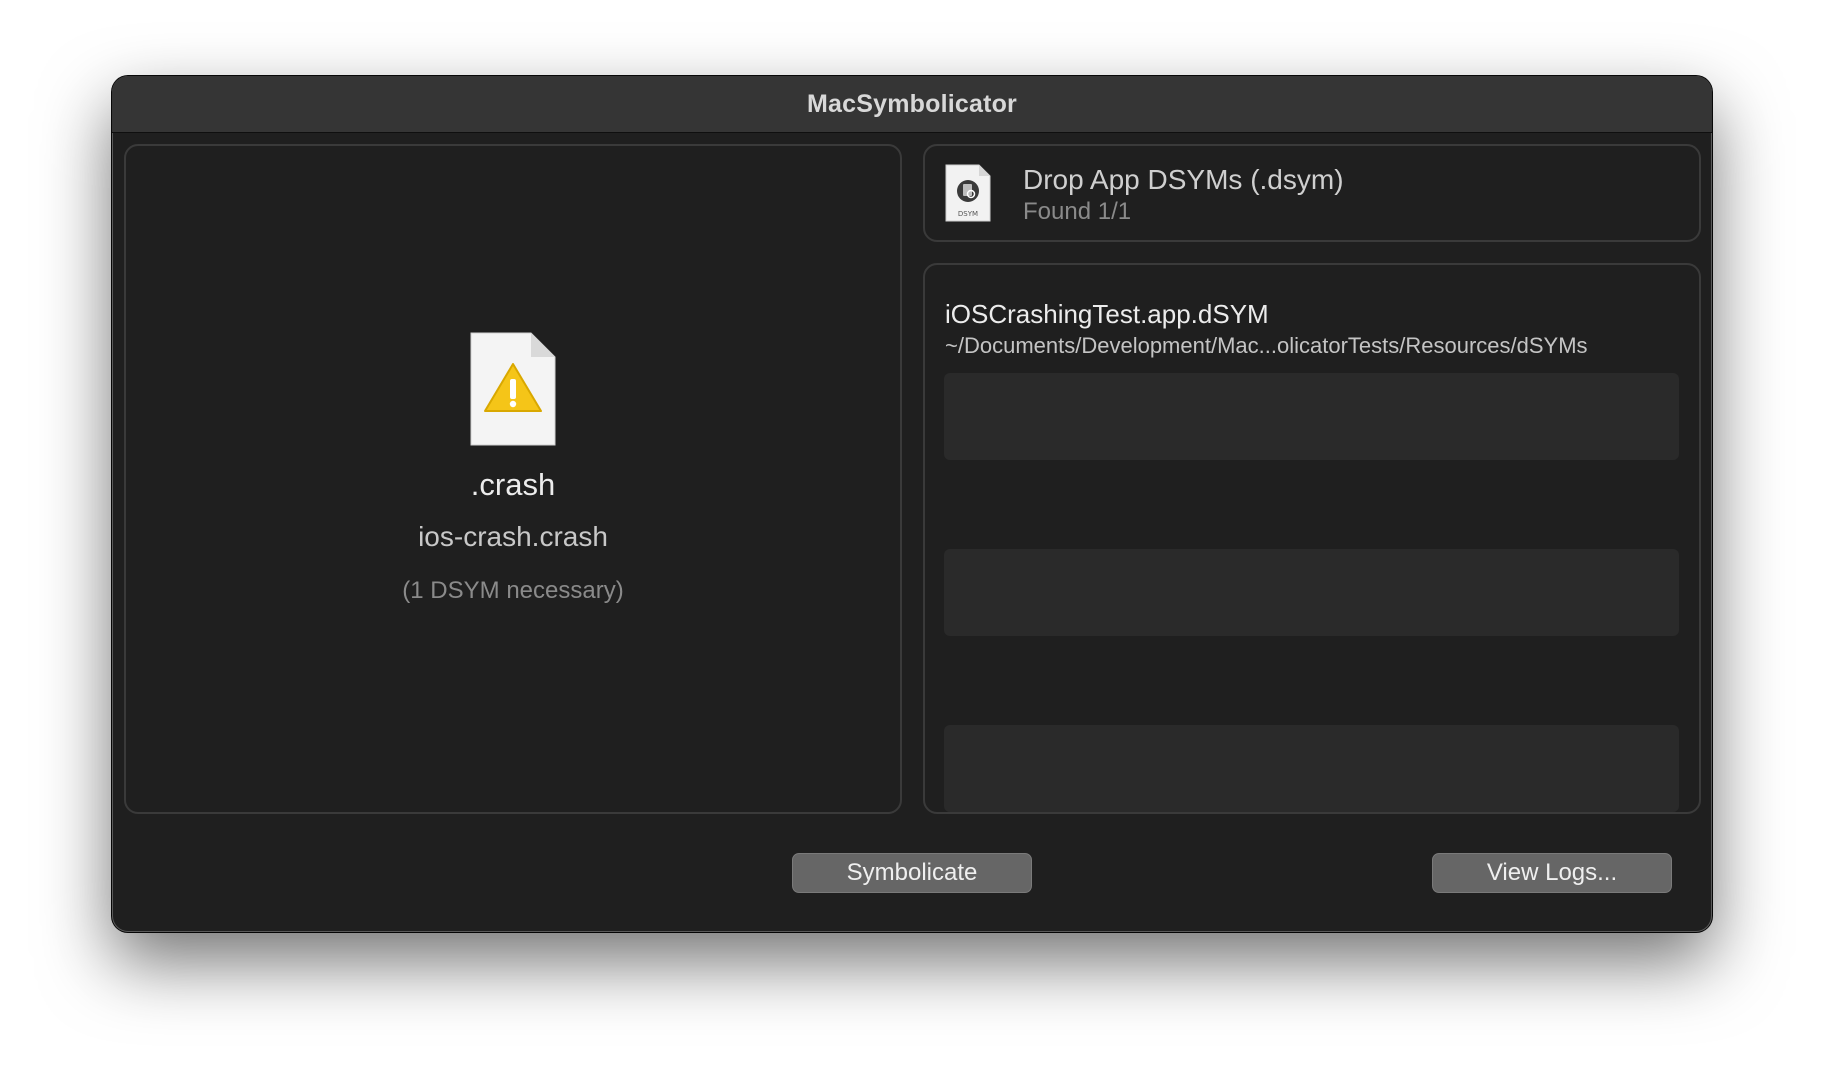 Image resolution: width=1824 pixels, height=1080 pixels. I want to click on dsym-drop-zone: DSYM Drop App DSYMs (.dsym) Found 1/1, so click(1312, 193).